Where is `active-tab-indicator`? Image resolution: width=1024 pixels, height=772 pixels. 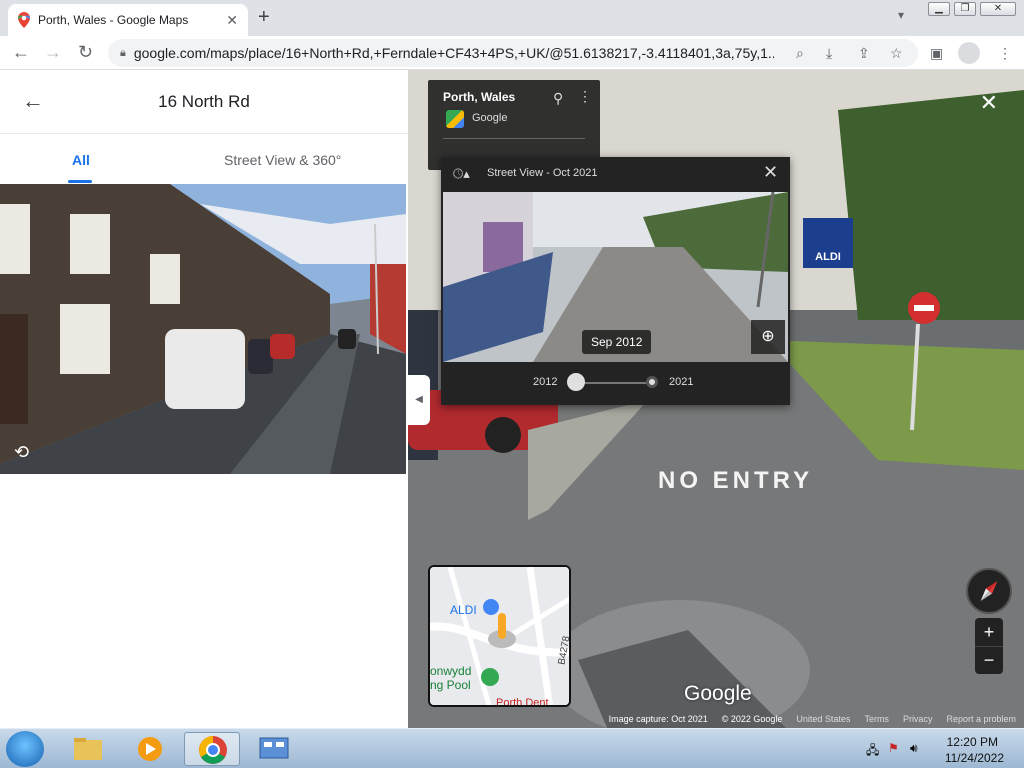 active-tab-indicator is located at coordinates (80, 181).